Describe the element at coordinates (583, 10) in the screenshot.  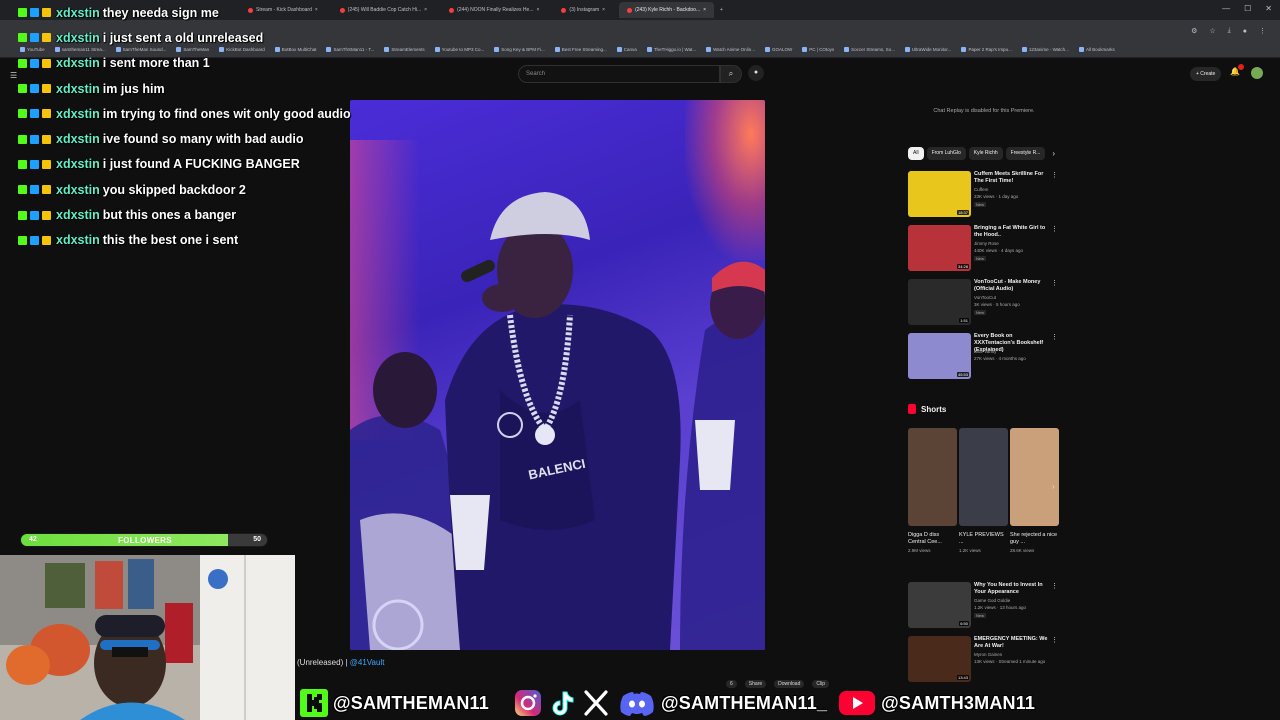
I see `browser-tab: (3) Instagram ×` at that location.